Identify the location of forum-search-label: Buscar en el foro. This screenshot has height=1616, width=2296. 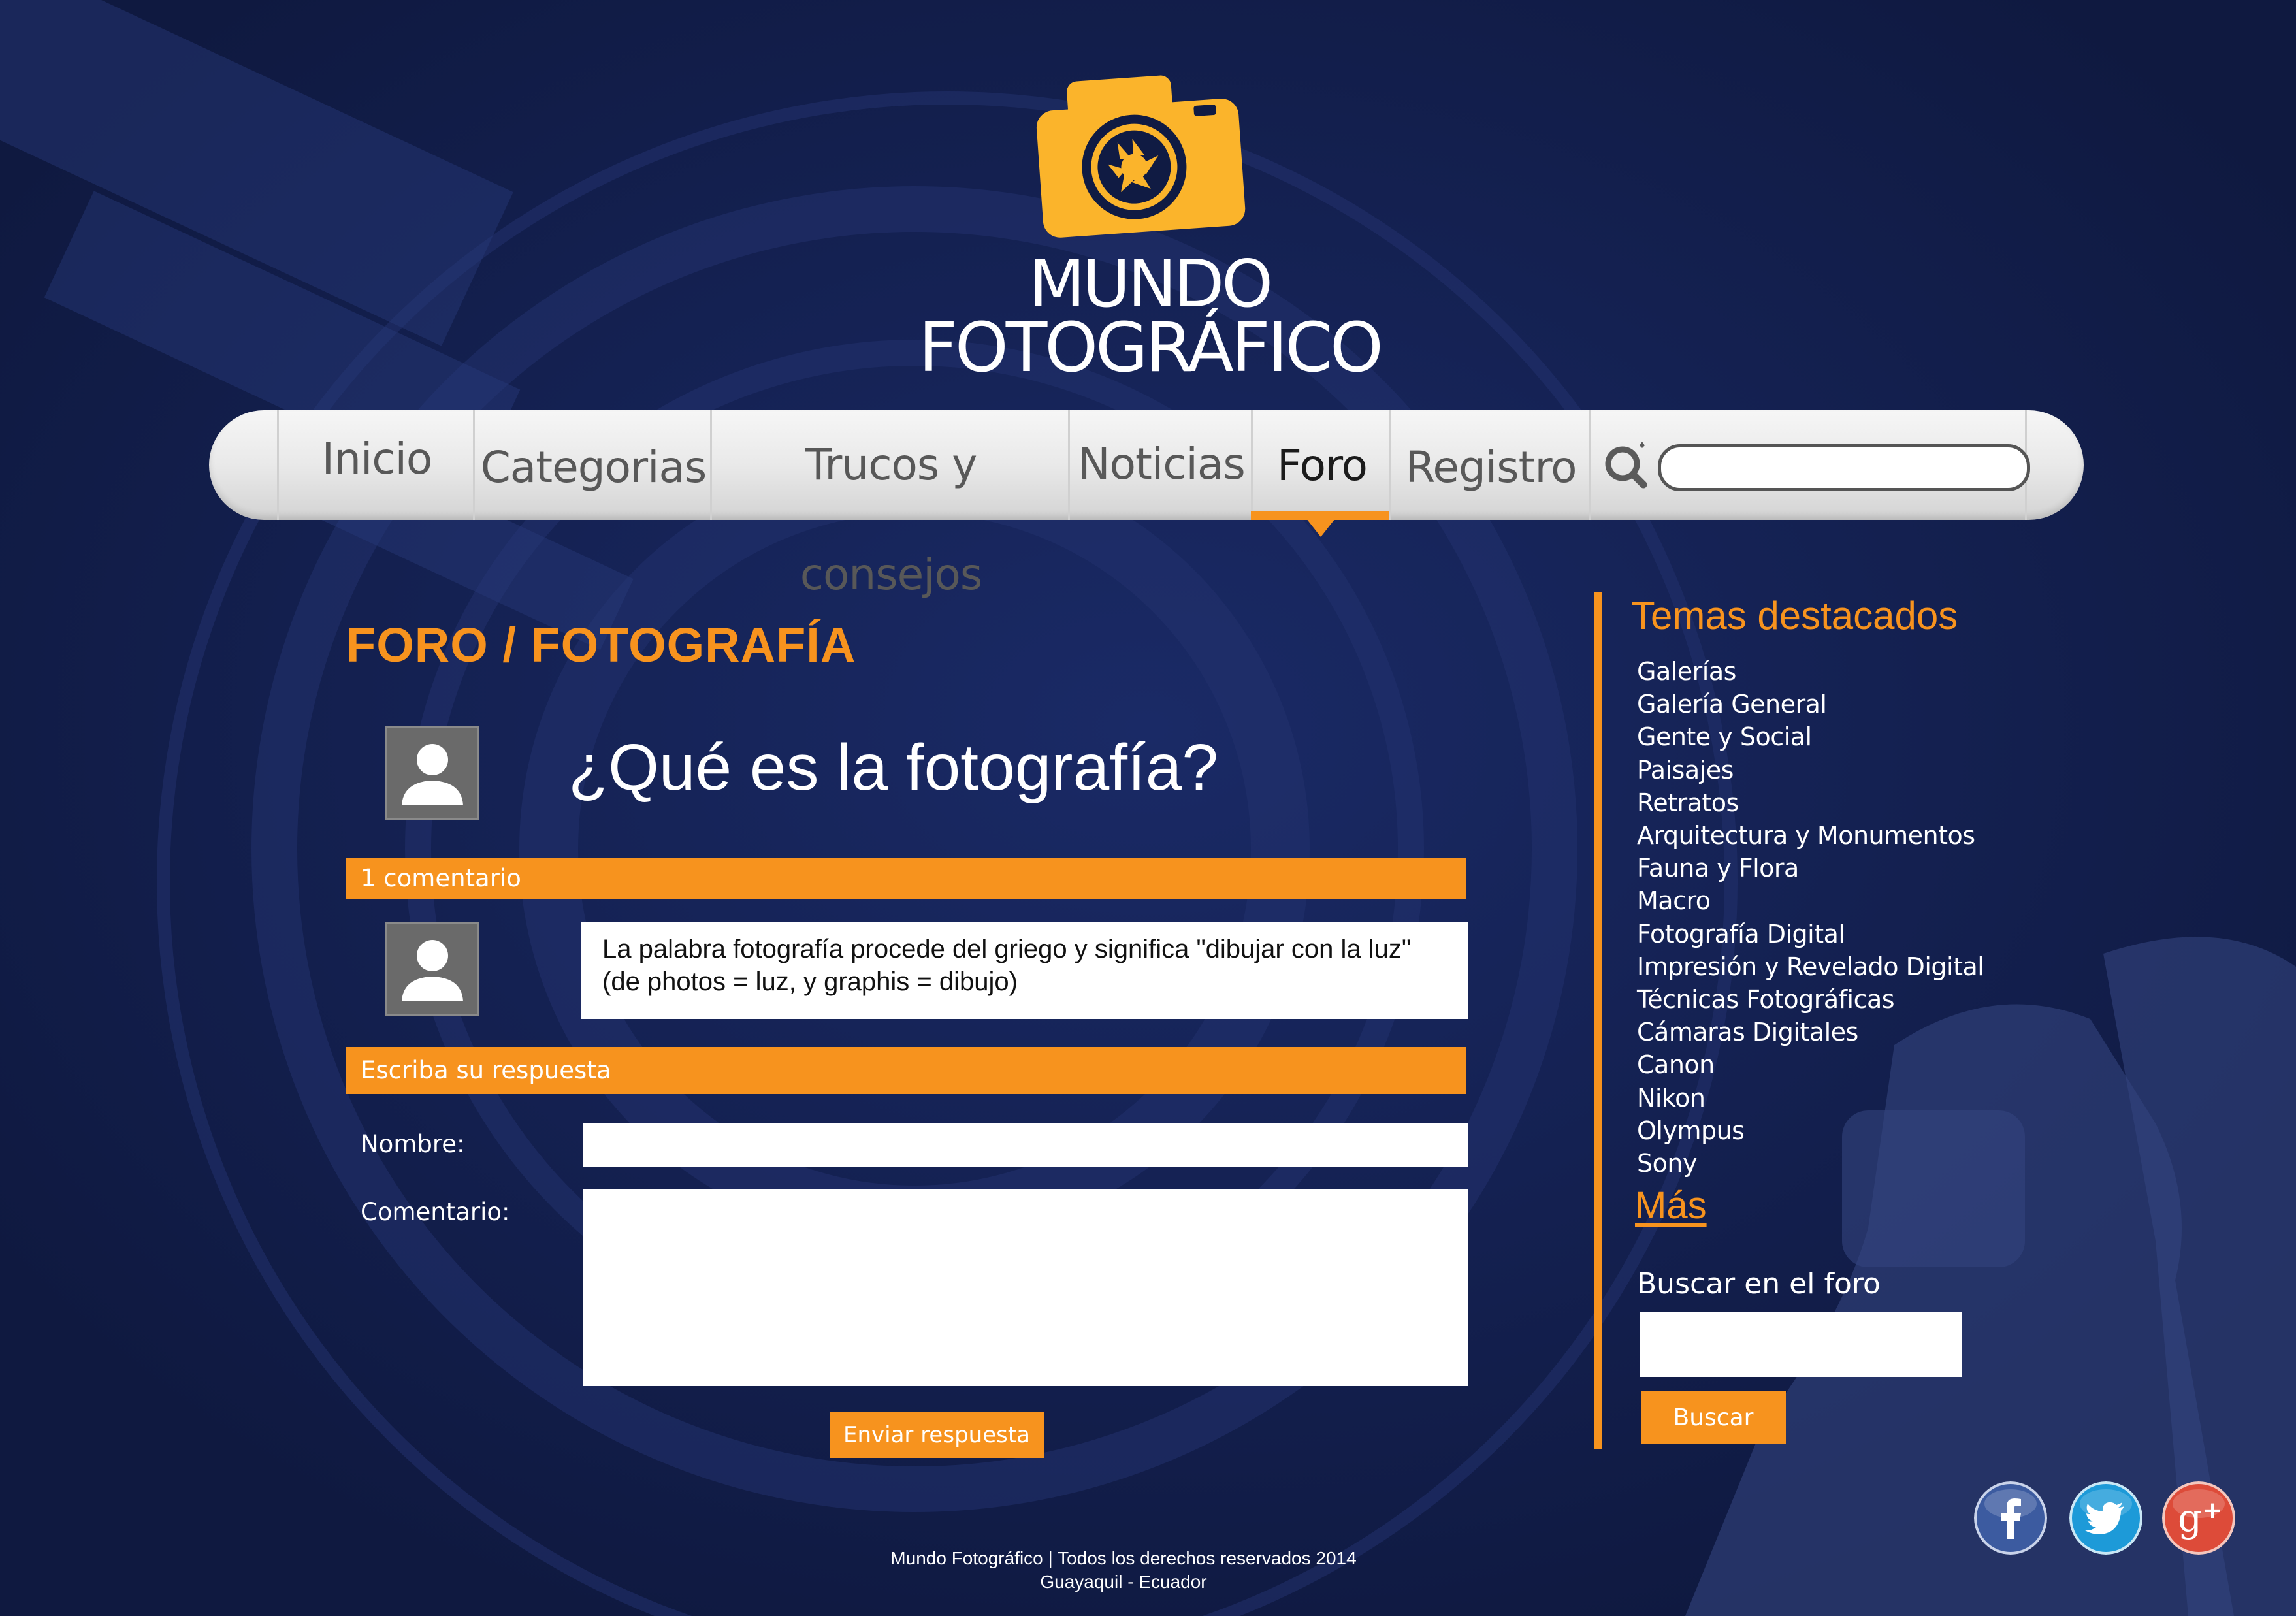
(1759, 1284).